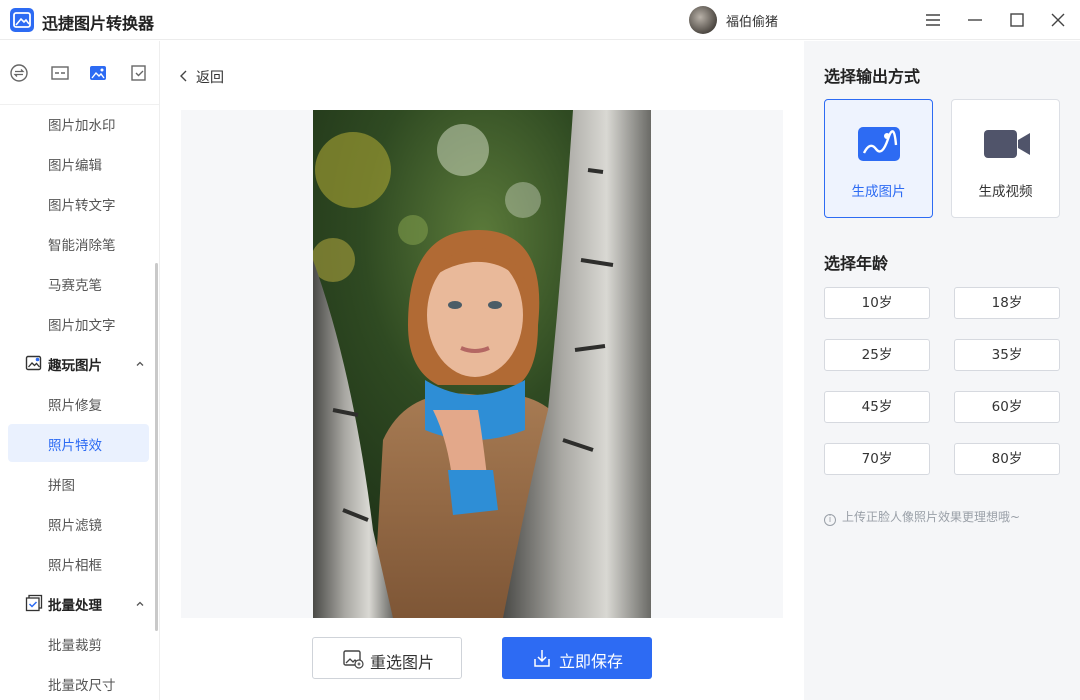 Image resolution: width=1080 pixels, height=700 pixels. What do you see at coordinates (1017, 20) in the screenshot?
I see `maximize-icon` at bounding box center [1017, 20].